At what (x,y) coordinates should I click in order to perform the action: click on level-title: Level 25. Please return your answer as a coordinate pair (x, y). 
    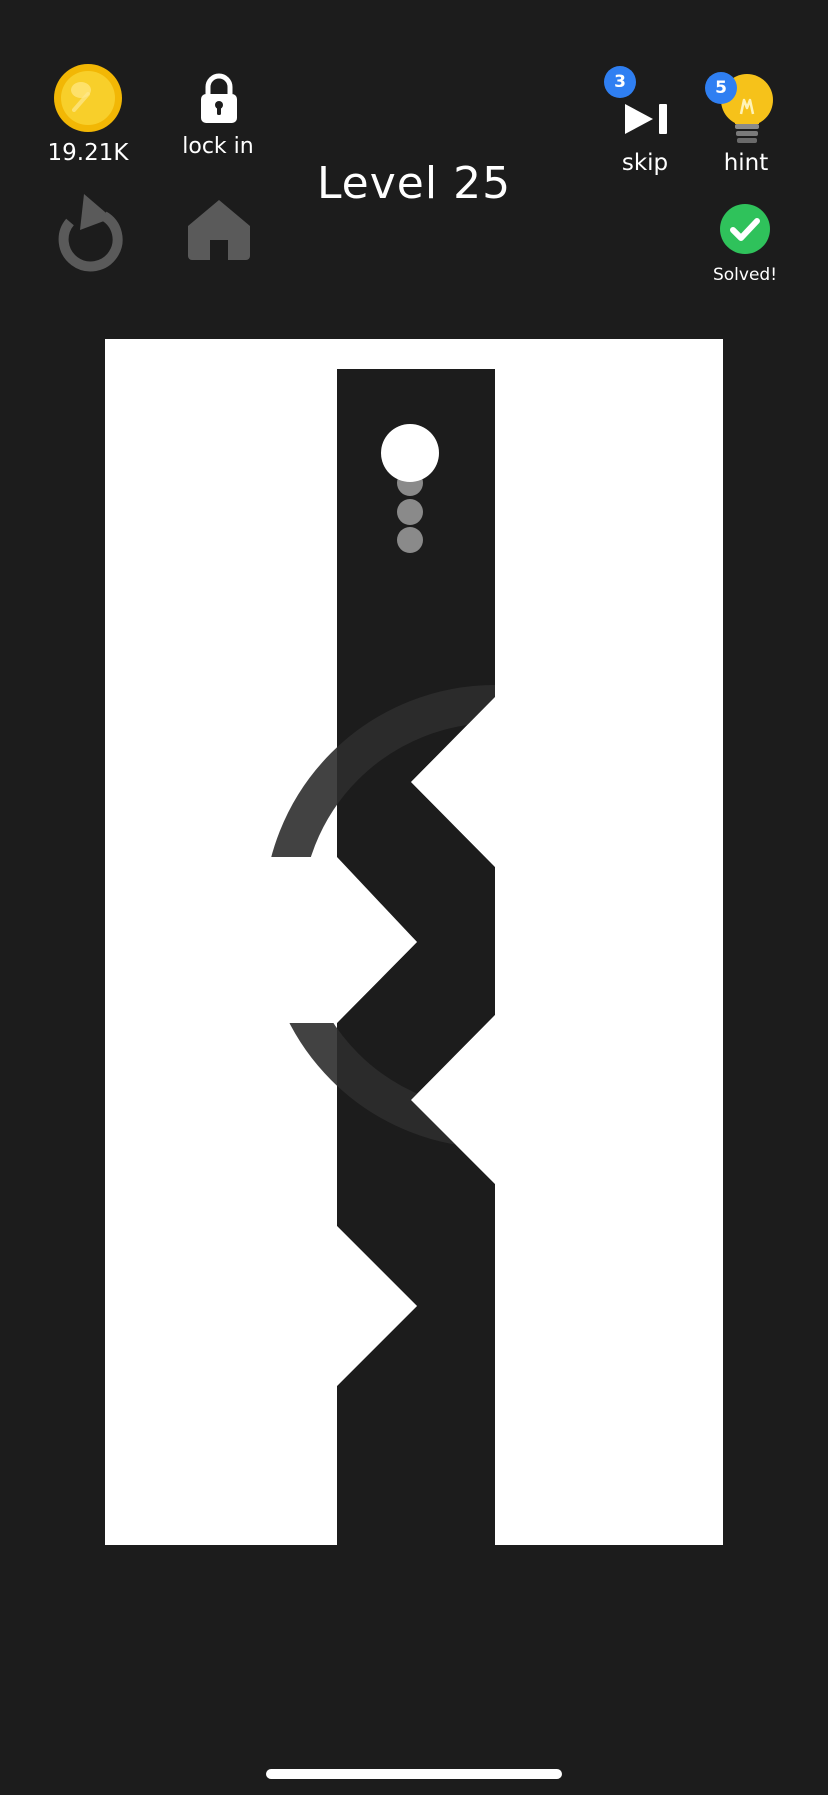
    Looking at the image, I should click on (414, 183).